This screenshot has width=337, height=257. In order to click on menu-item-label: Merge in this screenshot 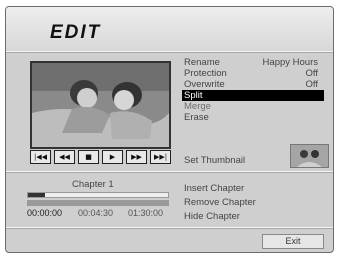, I will do `click(197, 106)`.